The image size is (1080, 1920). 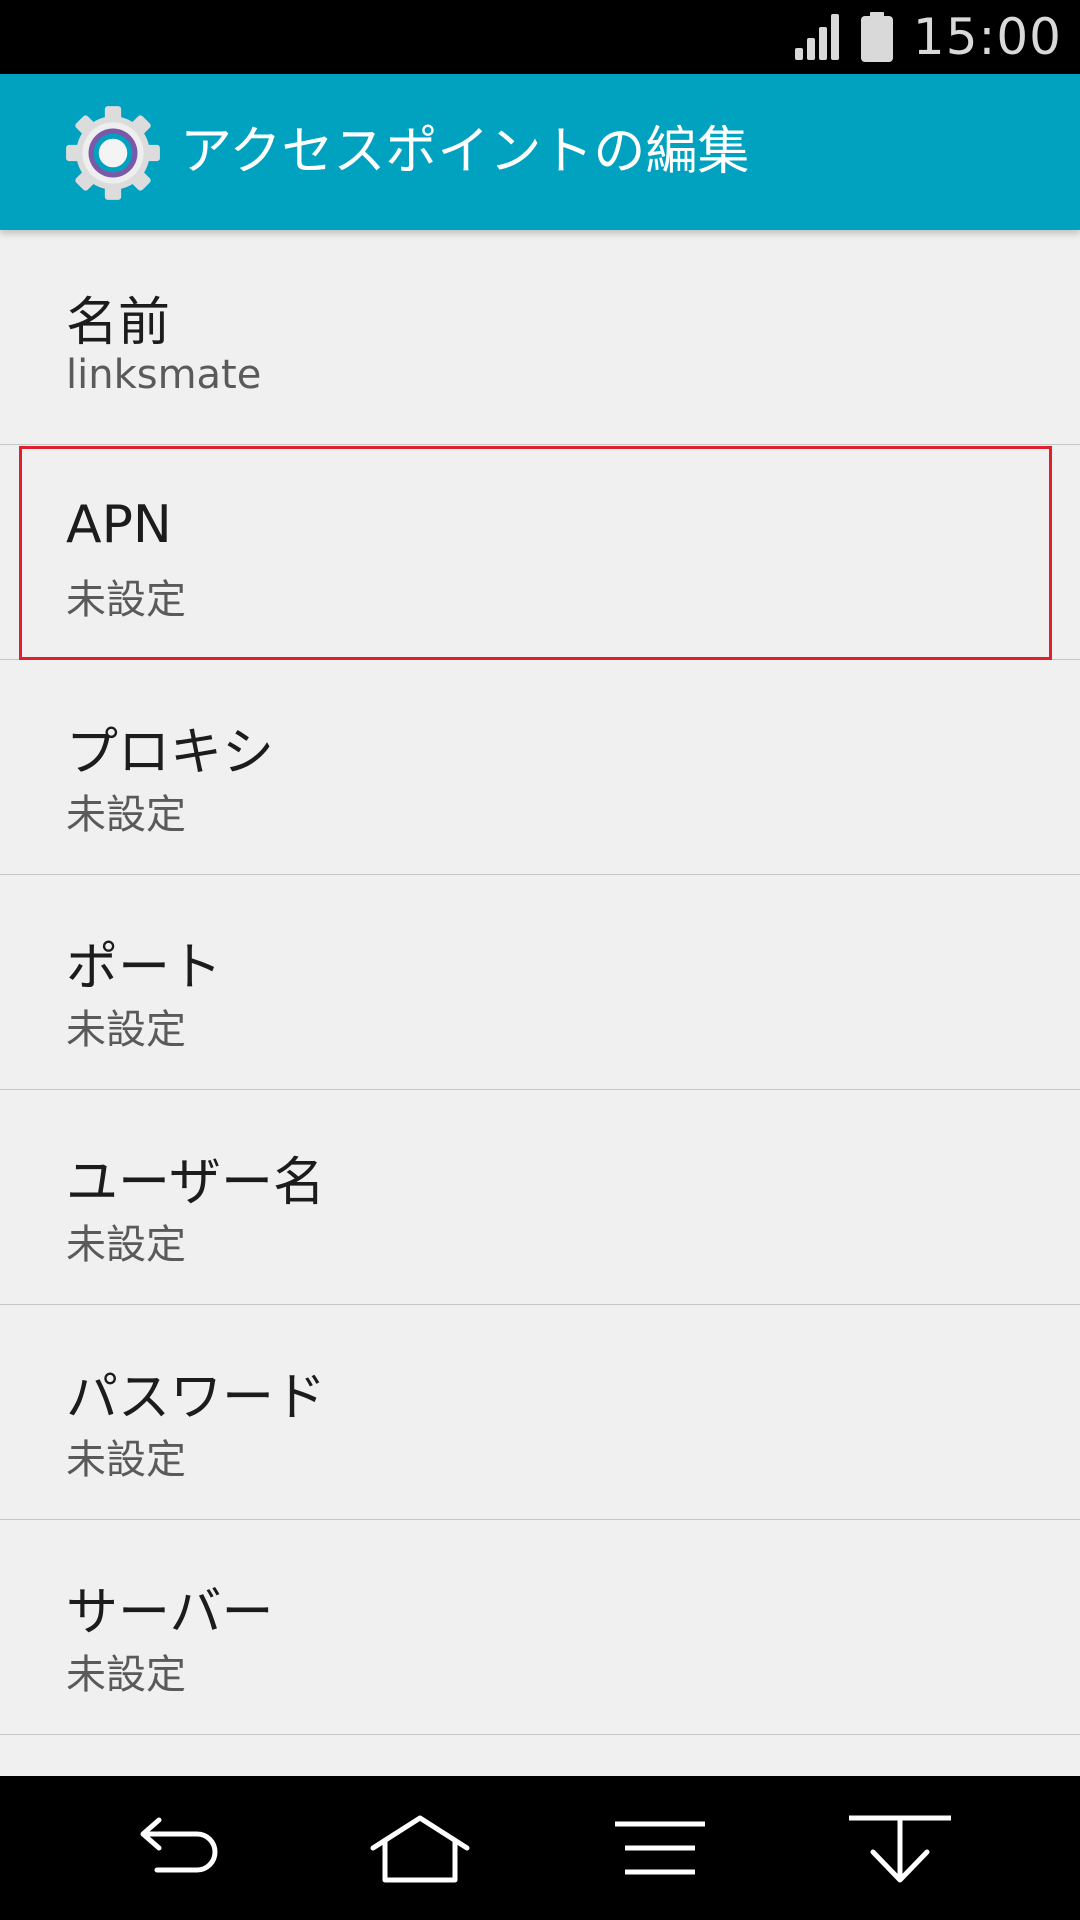 I want to click on list-item-apn: APN 未設定, so click(x=540, y=552).